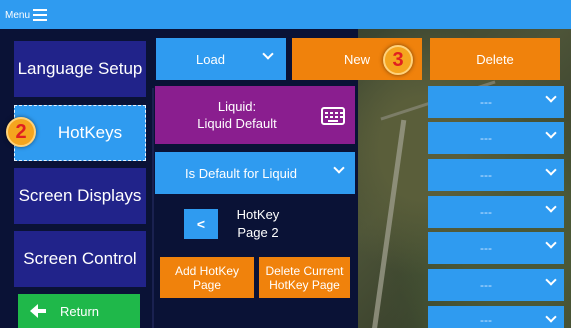 The image size is (571, 328). What do you see at coordinates (333, 116) in the screenshot?
I see `keyboard-icon` at bounding box center [333, 116].